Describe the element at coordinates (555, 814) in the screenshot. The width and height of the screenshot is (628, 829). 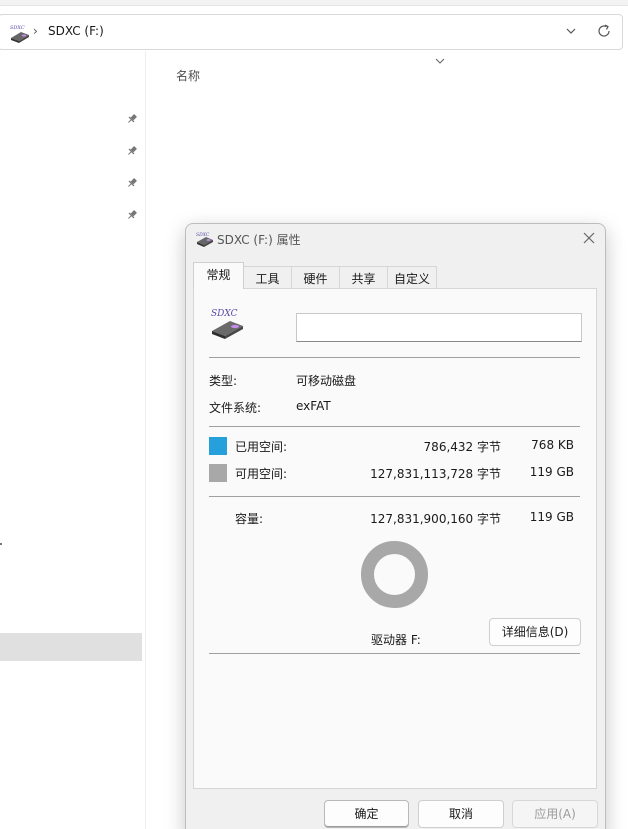
I see `apply-button: 应用(A)` at that location.